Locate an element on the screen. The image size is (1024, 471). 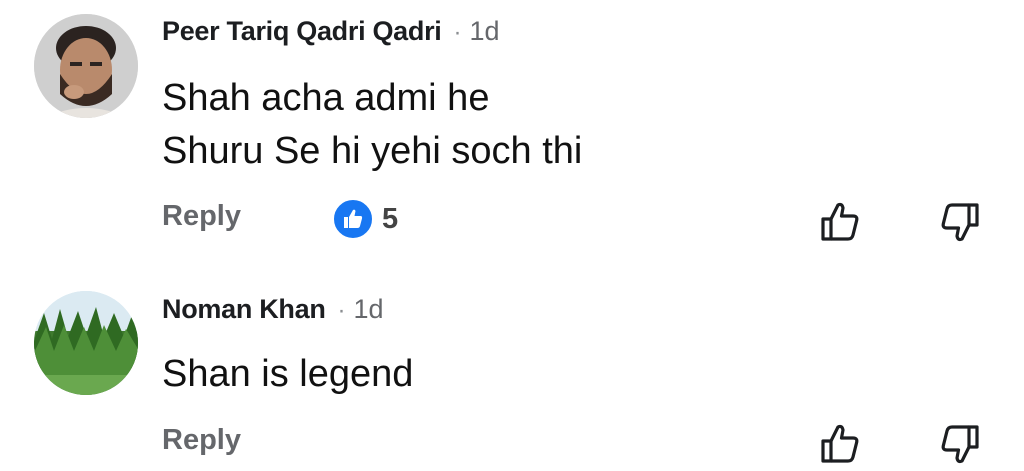
comment-line: Shan is legend is located at coordinates (288, 374).